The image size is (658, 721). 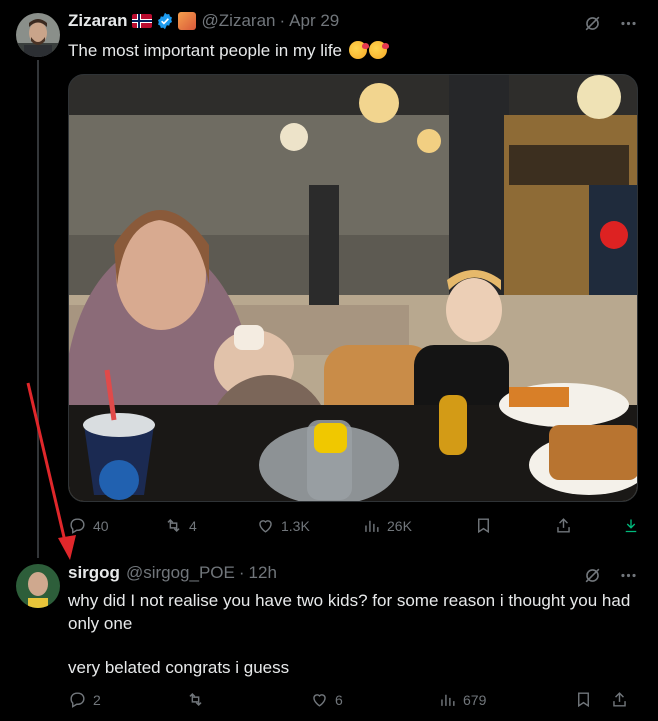 I want to click on reply-author-handle: @sirgog_POE, so click(x=180, y=573).